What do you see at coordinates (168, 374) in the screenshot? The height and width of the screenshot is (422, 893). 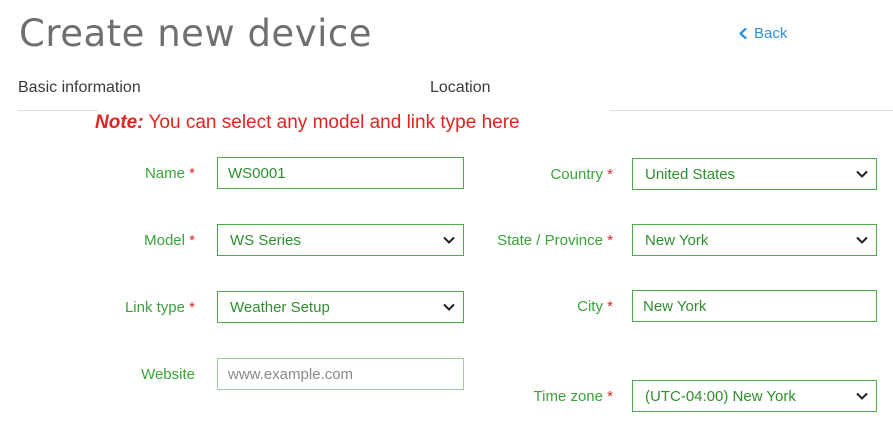 I see `website-label-text: Website` at bounding box center [168, 374].